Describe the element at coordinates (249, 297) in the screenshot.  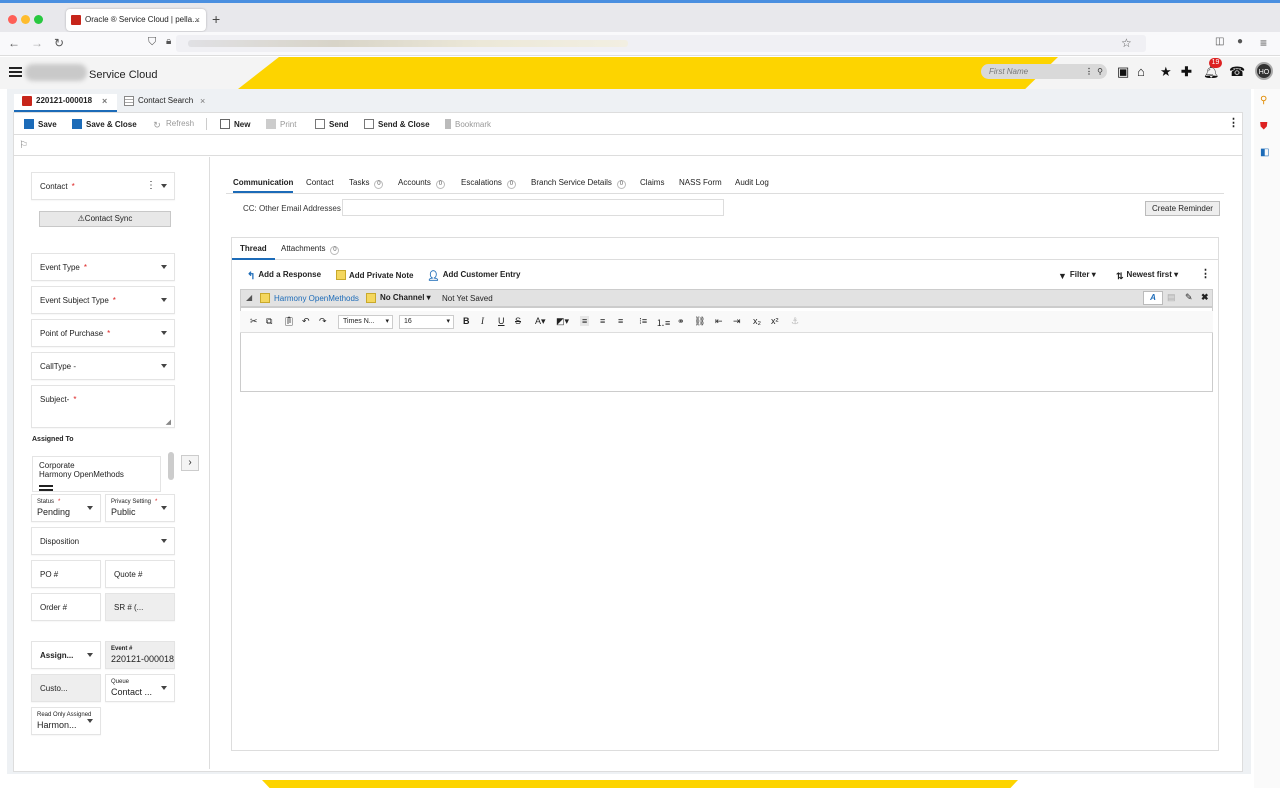
I see `collapse-icon: ◢` at that location.